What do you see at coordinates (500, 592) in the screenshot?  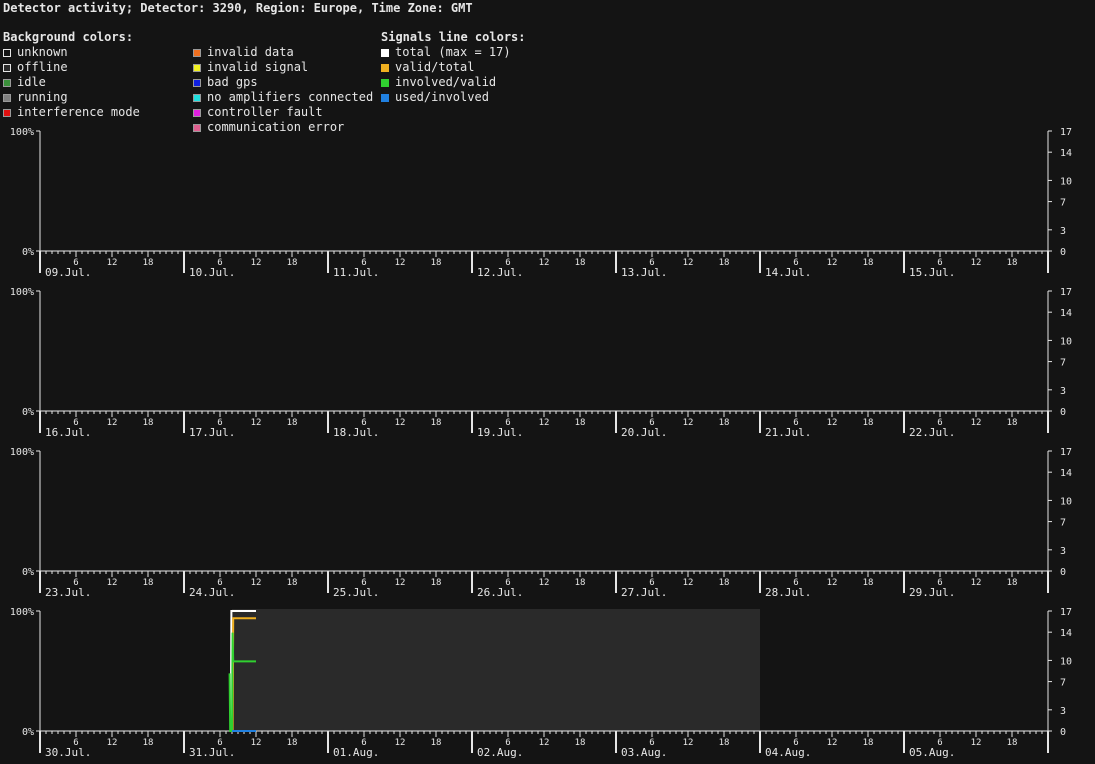 I see `day-label: 26.Jul.` at bounding box center [500, 592].